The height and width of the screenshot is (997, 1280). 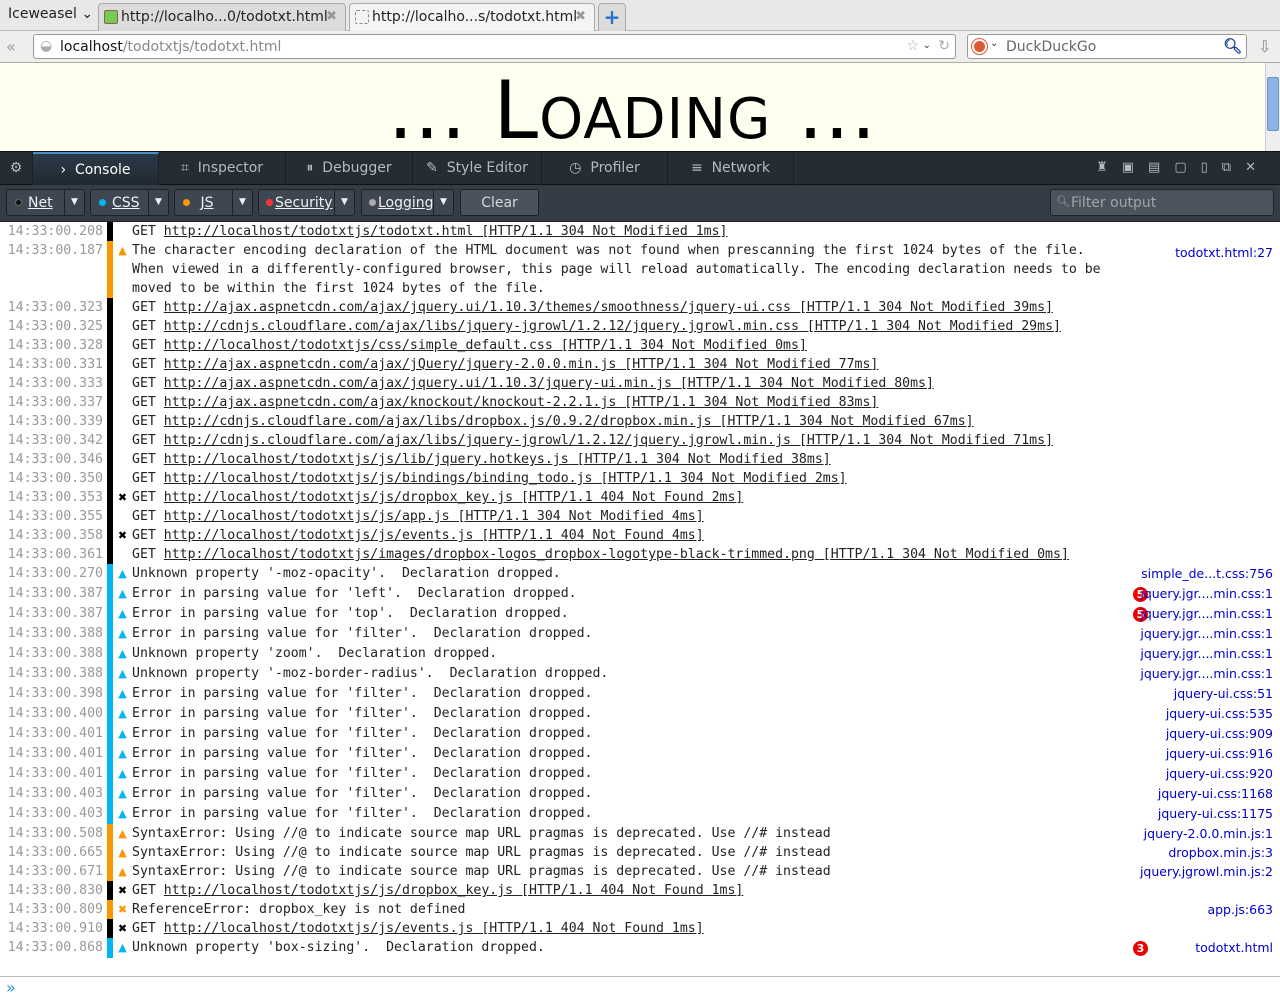 I want to click on source-location-link: jquery-ui.css:535, so click(x=1219, y=714).